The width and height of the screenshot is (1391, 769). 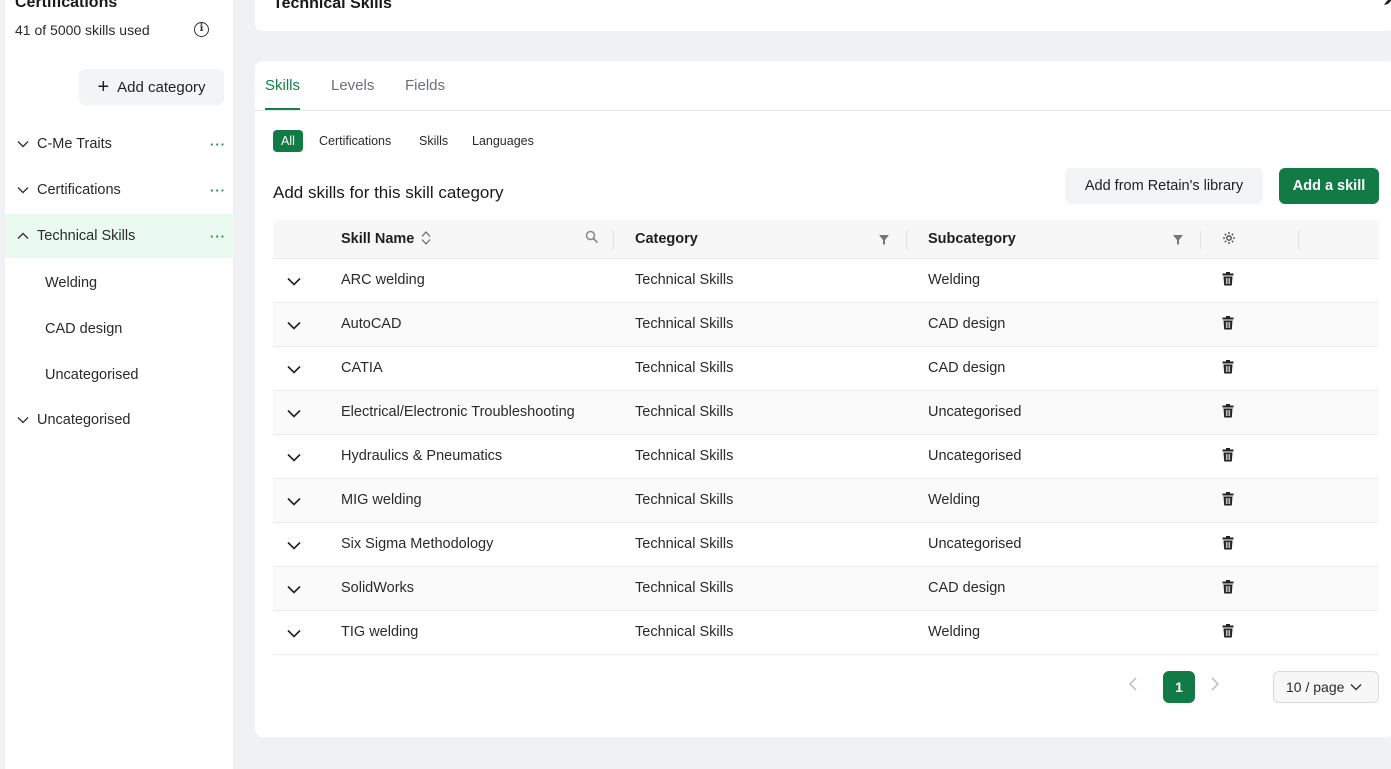 What do you see at coordinates (383, 280) in the screenshot?
I see `skill-name-cell: ARC welding` at bounding box center [383, 280].